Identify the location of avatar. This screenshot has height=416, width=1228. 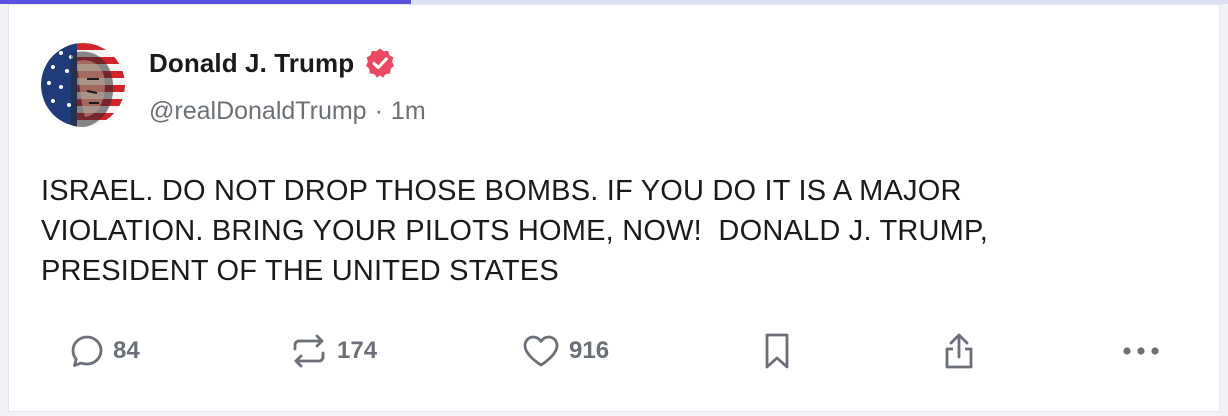
(83, 85).